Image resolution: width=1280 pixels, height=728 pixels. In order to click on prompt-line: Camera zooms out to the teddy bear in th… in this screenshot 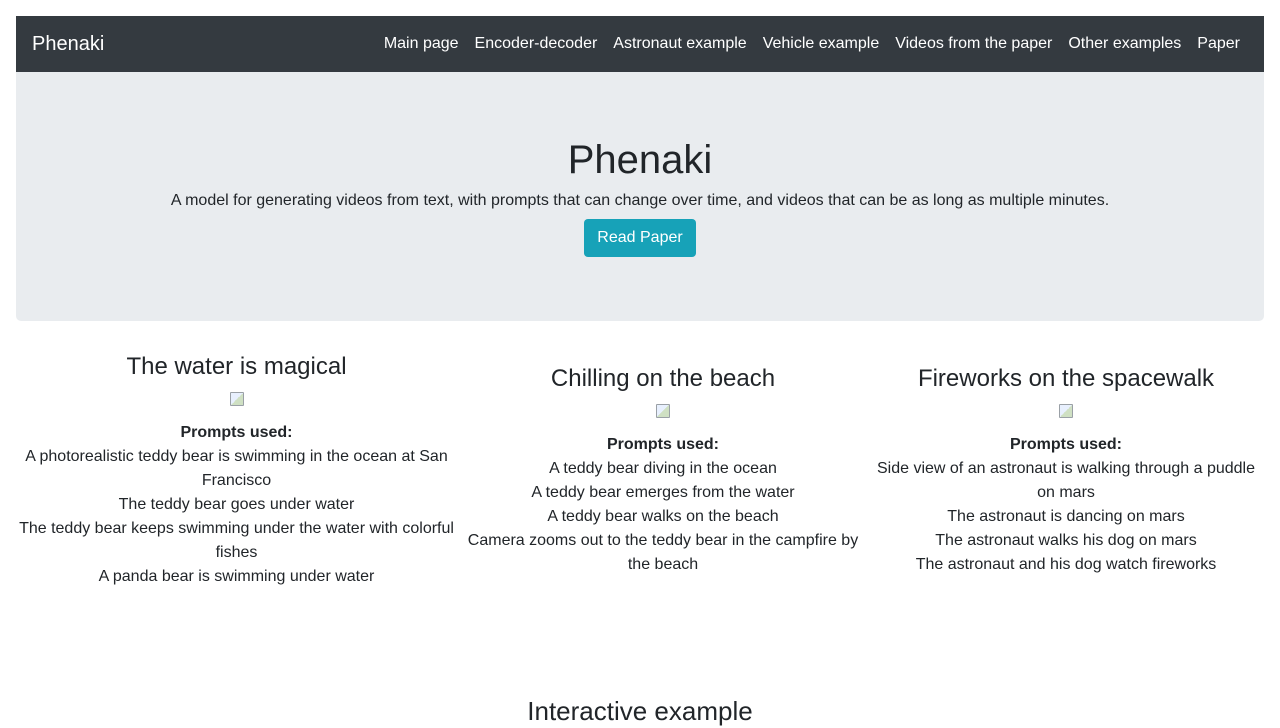, I will do `click(663, 552)`.